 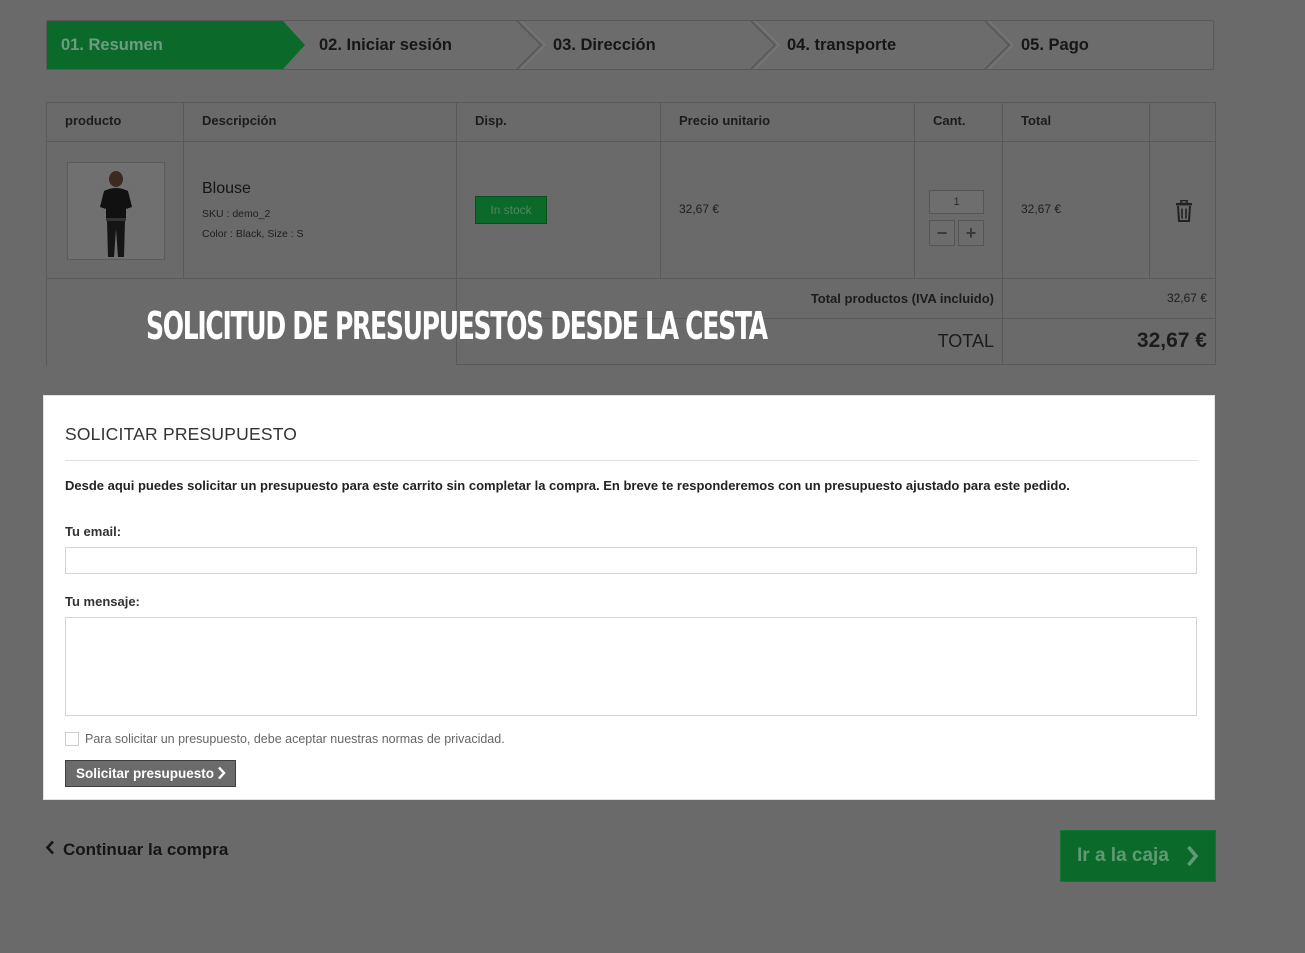 What do you see at coordinates (787, 122) in the screenshot?
I see `column-header-unit-price: Precio unitario` at bounding box center [787, 122].